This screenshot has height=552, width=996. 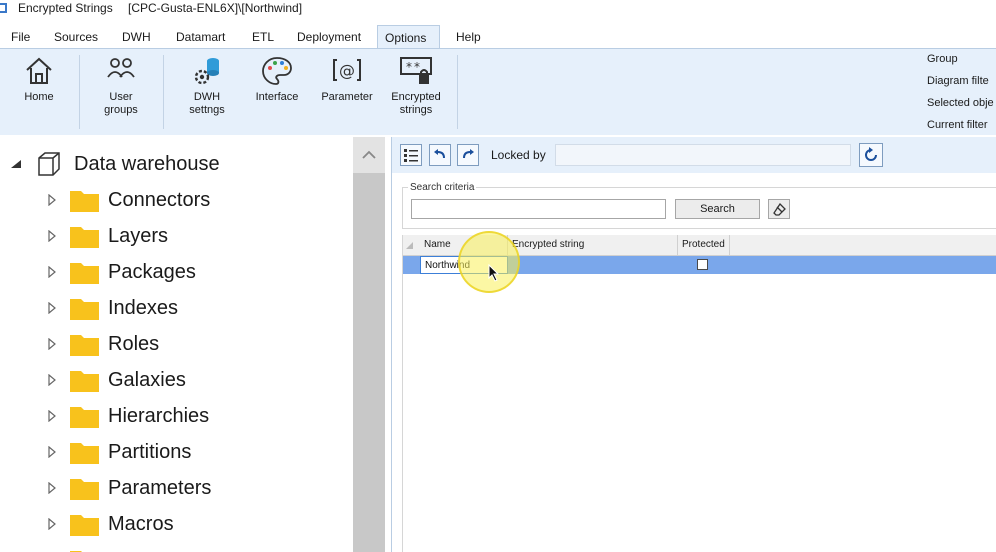 I want to click on list-view-button, so click(x=411, y=155).